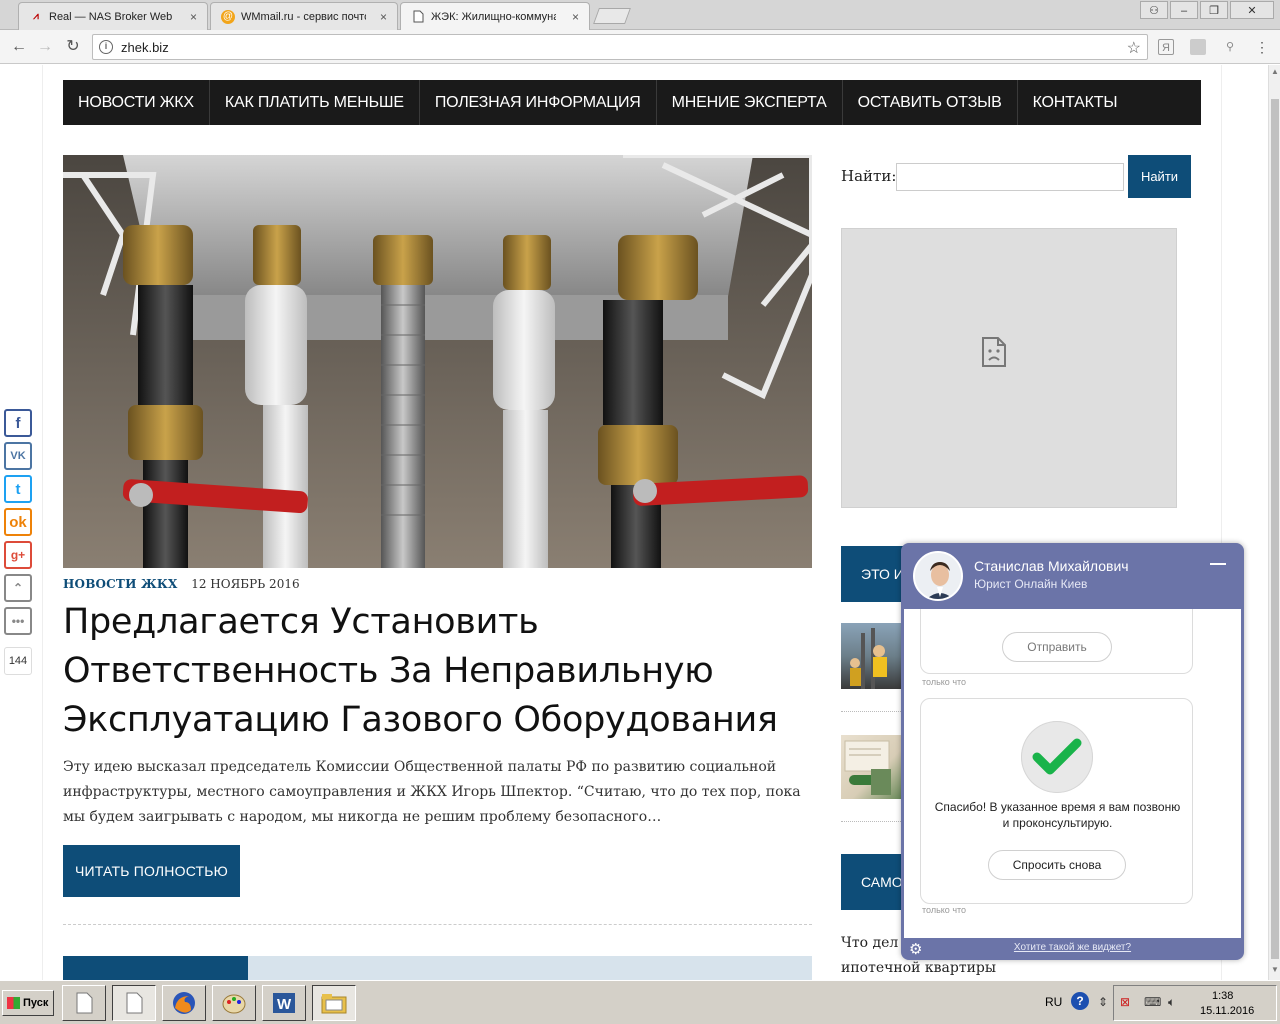 This screenshot has height=1024, width=1280. Describe the element at coordinates (869, 943) in the screenshot. I see `sidebar-post-title: Что дел` at that location.